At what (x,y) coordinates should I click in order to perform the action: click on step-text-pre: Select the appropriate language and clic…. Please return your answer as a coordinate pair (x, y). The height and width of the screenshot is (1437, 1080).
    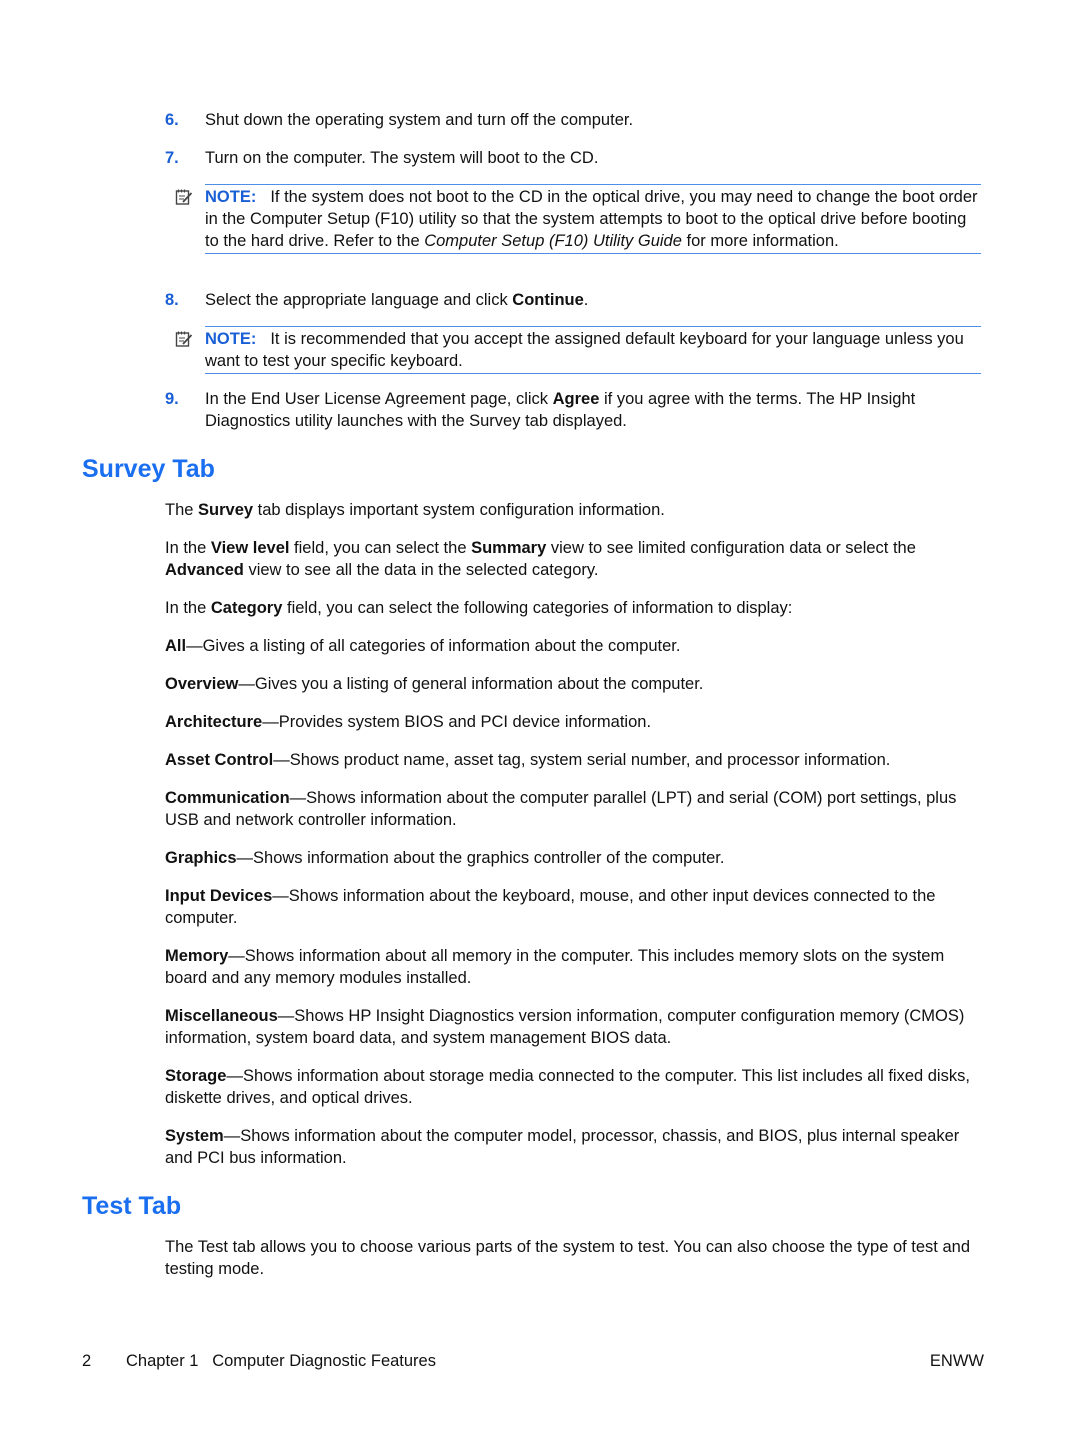
    Looking at the image, I should click on (359, 300).